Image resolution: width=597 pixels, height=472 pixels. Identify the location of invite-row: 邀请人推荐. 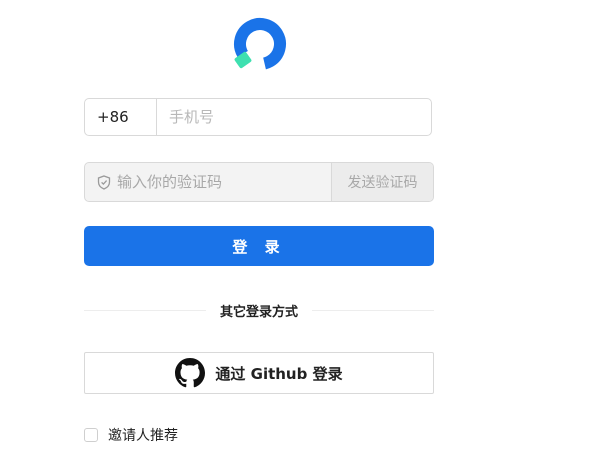
(131, 435).